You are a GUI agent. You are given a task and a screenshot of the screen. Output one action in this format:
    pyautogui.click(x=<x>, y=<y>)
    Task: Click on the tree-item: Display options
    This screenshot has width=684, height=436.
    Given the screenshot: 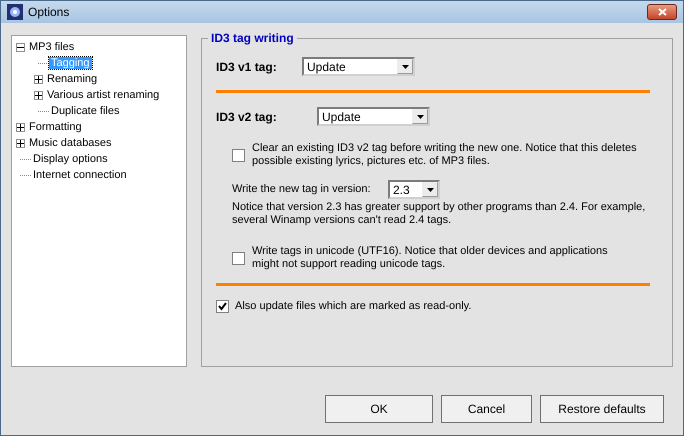 What is the action you would take?
    pyautogui.click(x=70, y=159)
    